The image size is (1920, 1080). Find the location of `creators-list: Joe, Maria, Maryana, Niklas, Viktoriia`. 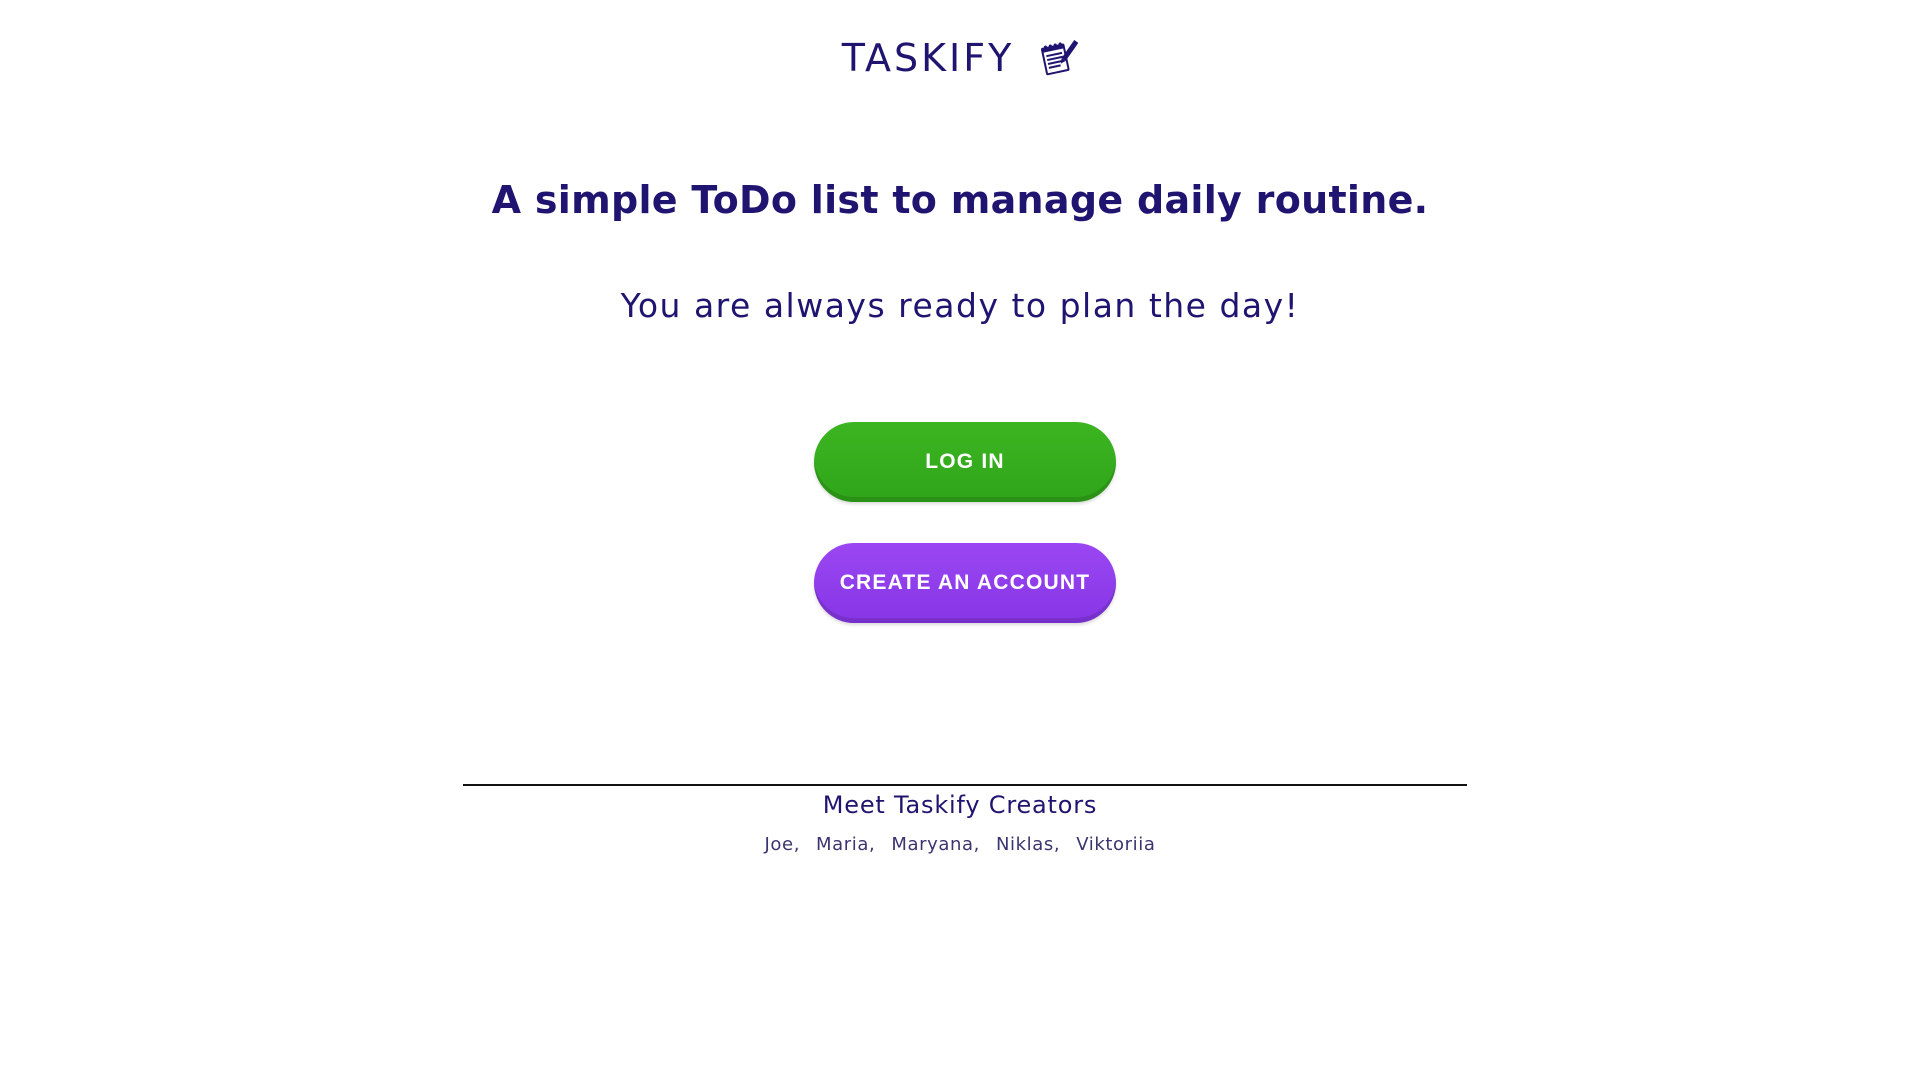

creators-list: Joe, Maria, Maryana, Niklas, Viktoriia is located at coordinates (960, 844).